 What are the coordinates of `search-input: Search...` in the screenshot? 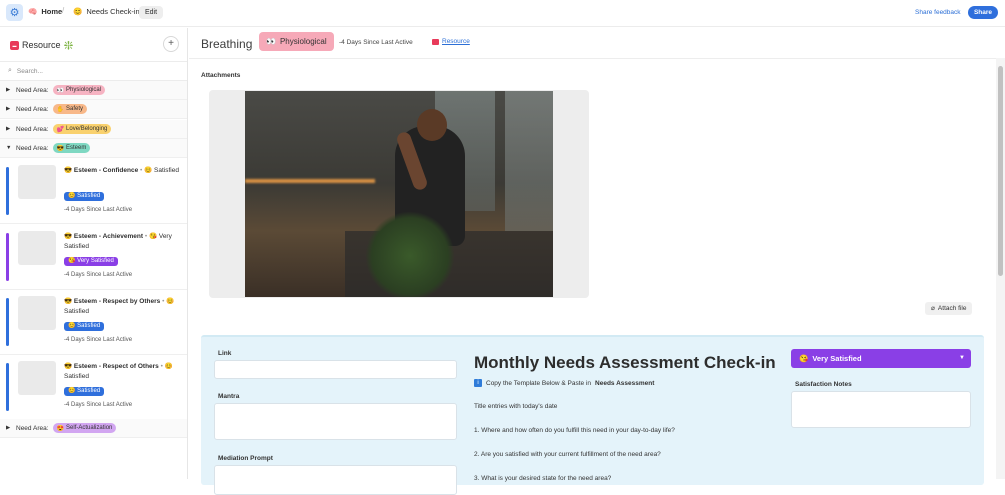 It's located at (30, 71).